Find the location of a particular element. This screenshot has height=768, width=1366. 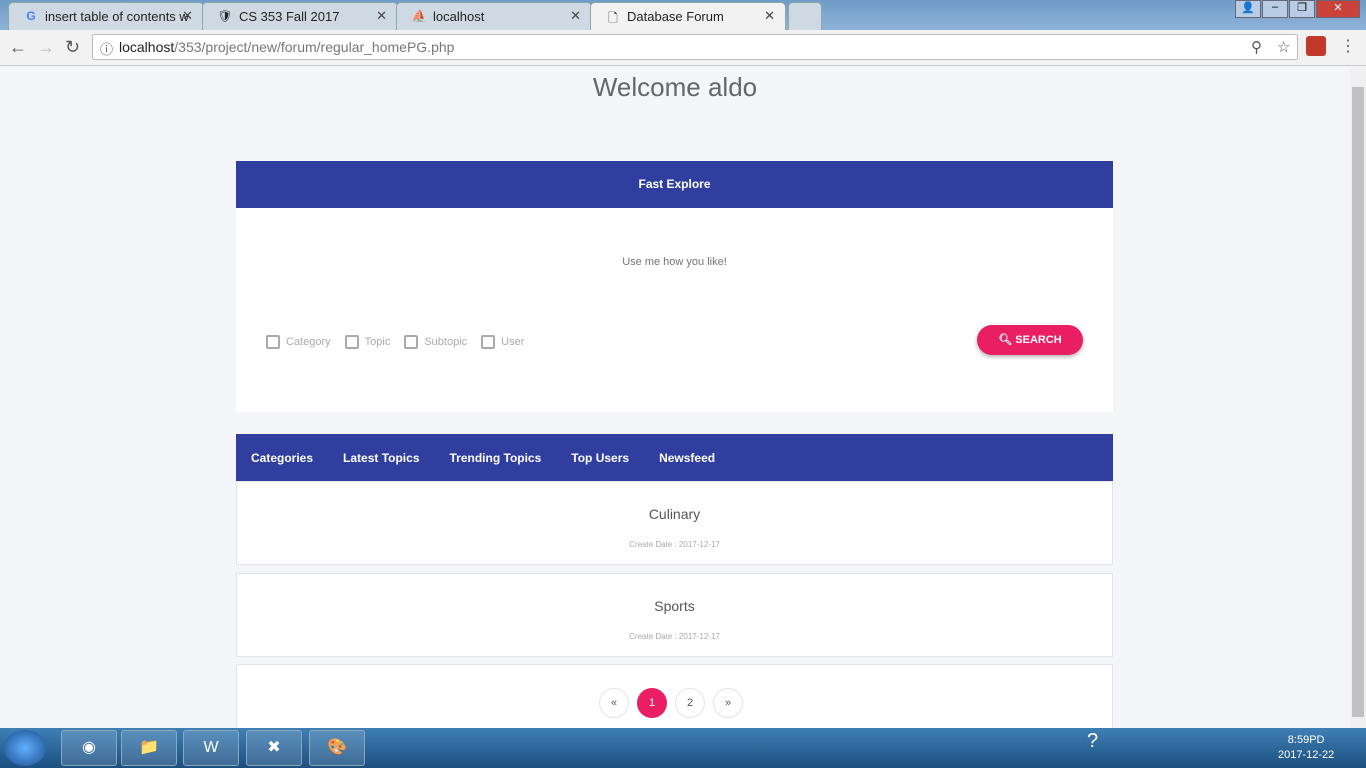

browser-tab: ⛵ localhost ✕ is located at coordinates (494, 16).